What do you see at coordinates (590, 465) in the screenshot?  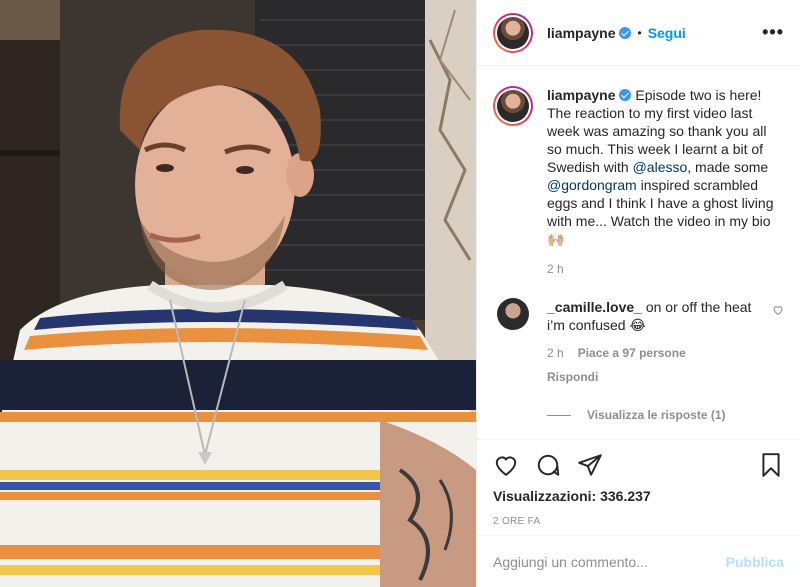 I see `share-icon` at bounding box center [590, 465].